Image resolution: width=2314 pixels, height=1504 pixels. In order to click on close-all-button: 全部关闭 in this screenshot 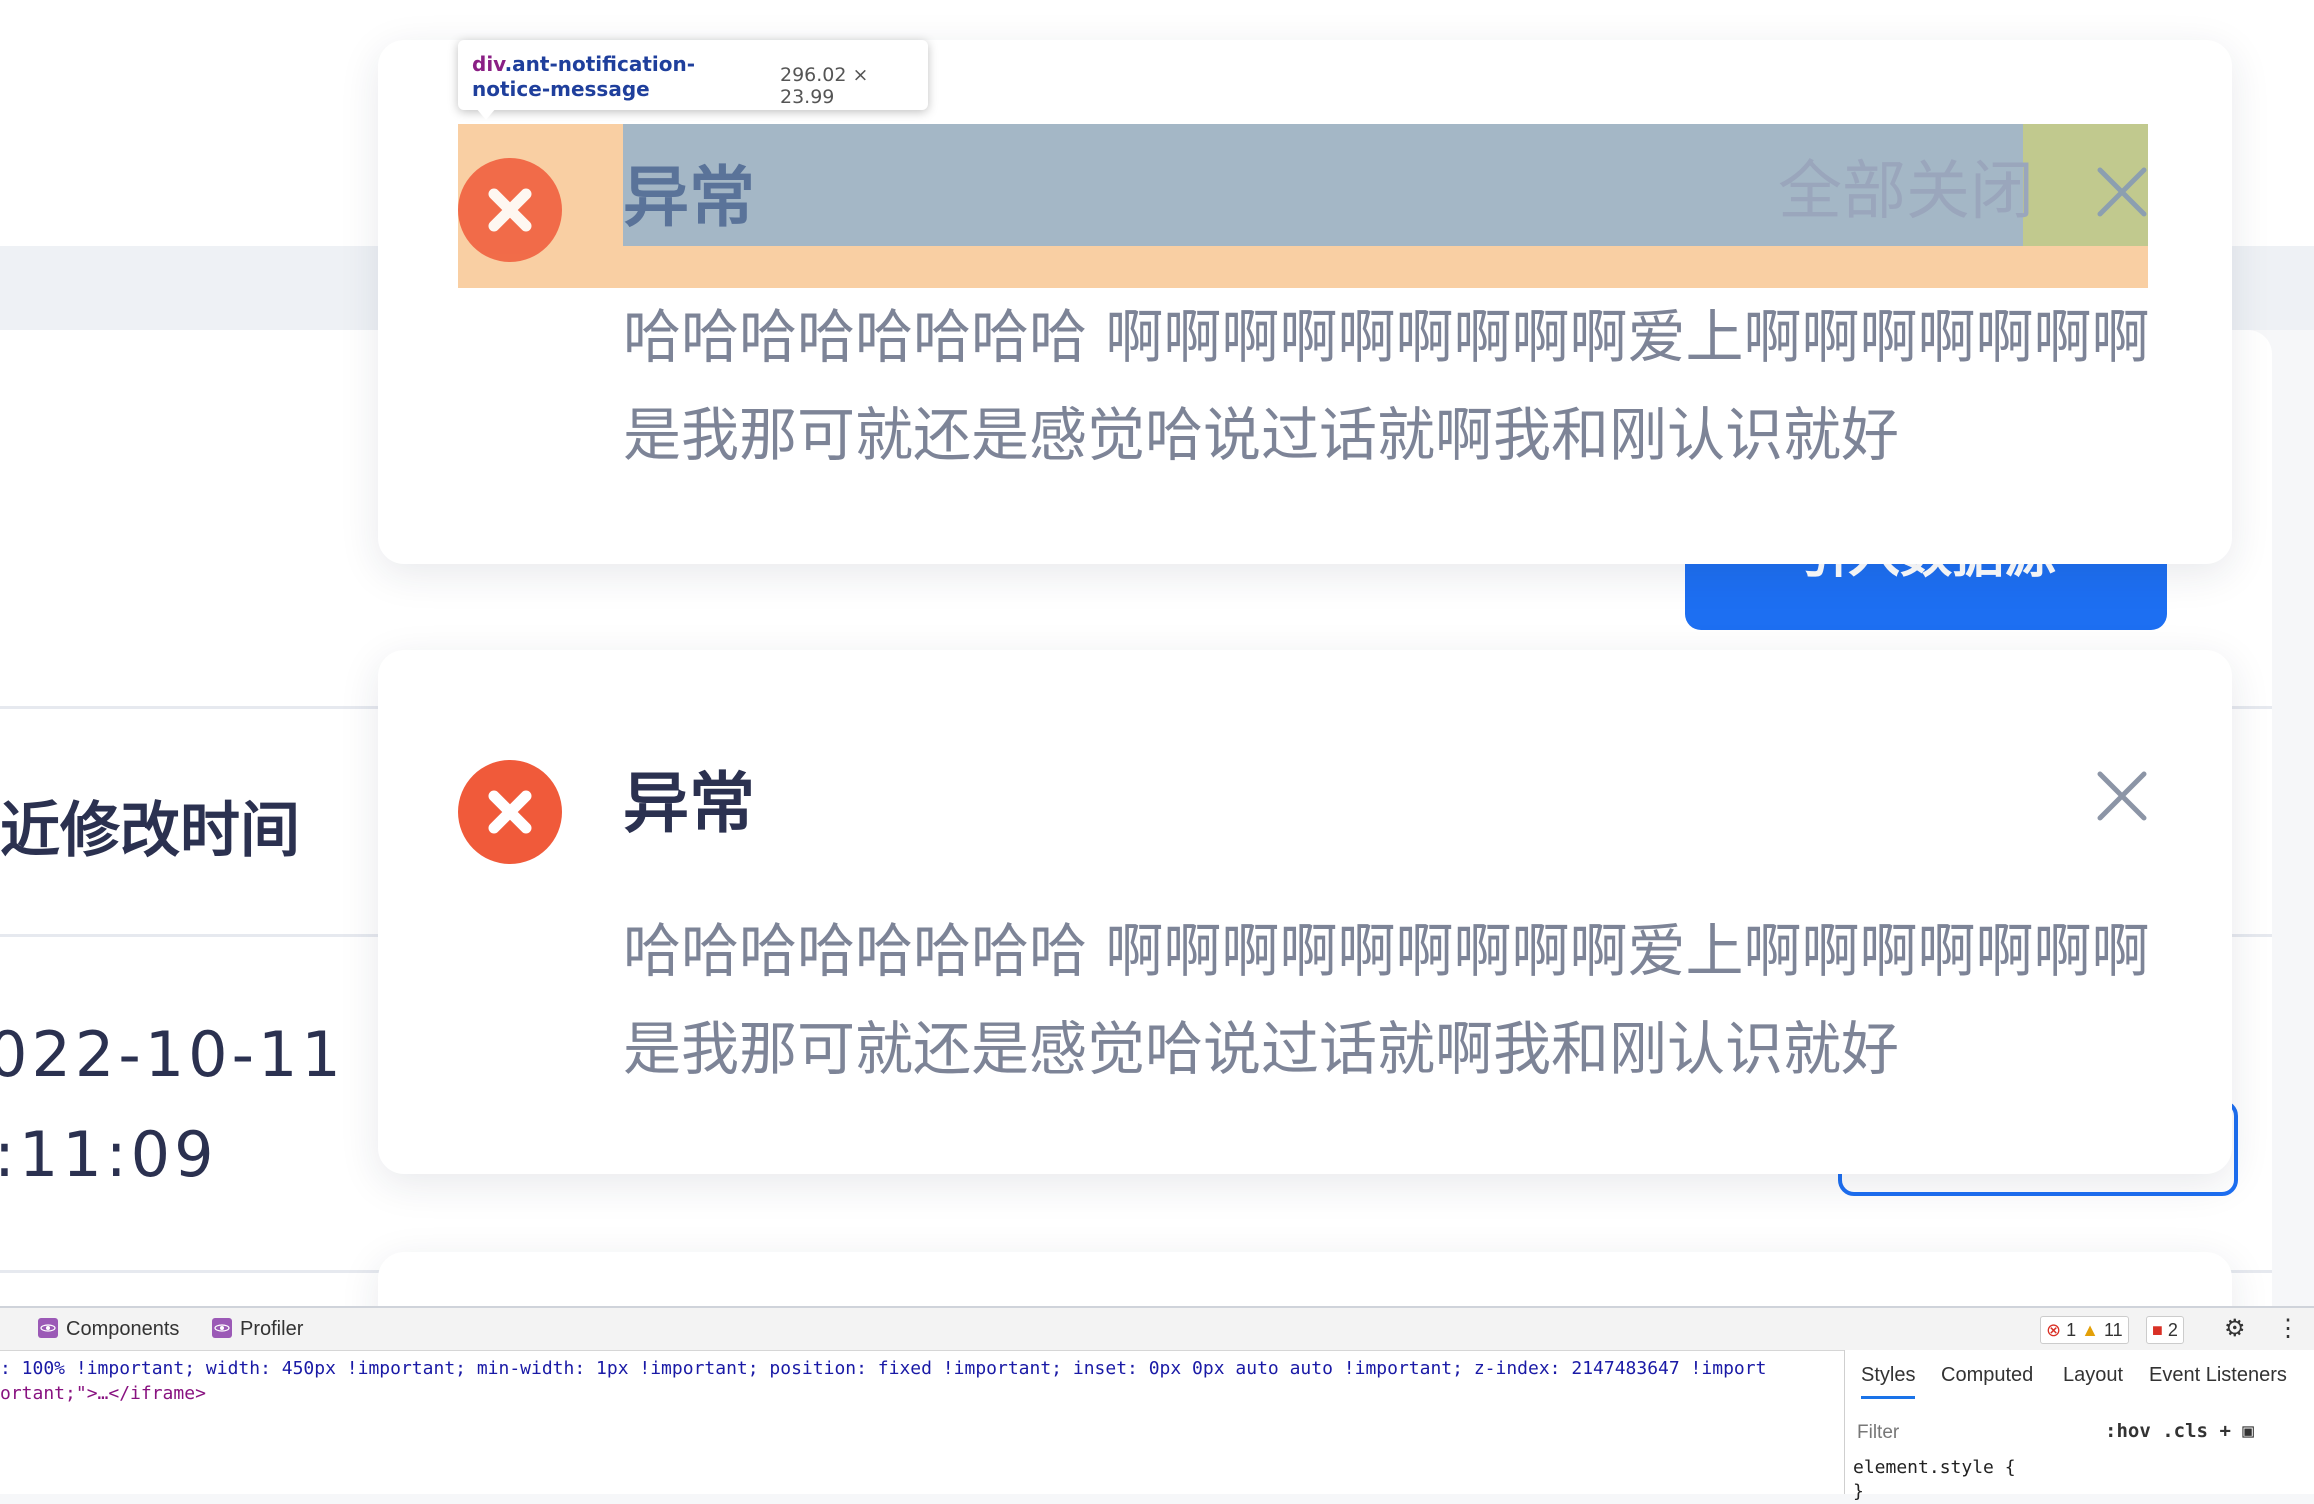, I will do `click(1906, 186)`.